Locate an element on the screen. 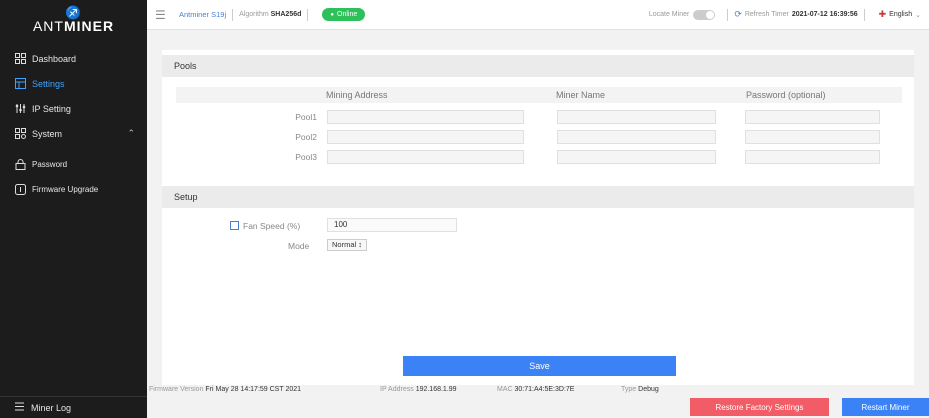 The image size is (929, 418). algorithm-info: Algorithm SHA256d is located at coordinates (270, 14).